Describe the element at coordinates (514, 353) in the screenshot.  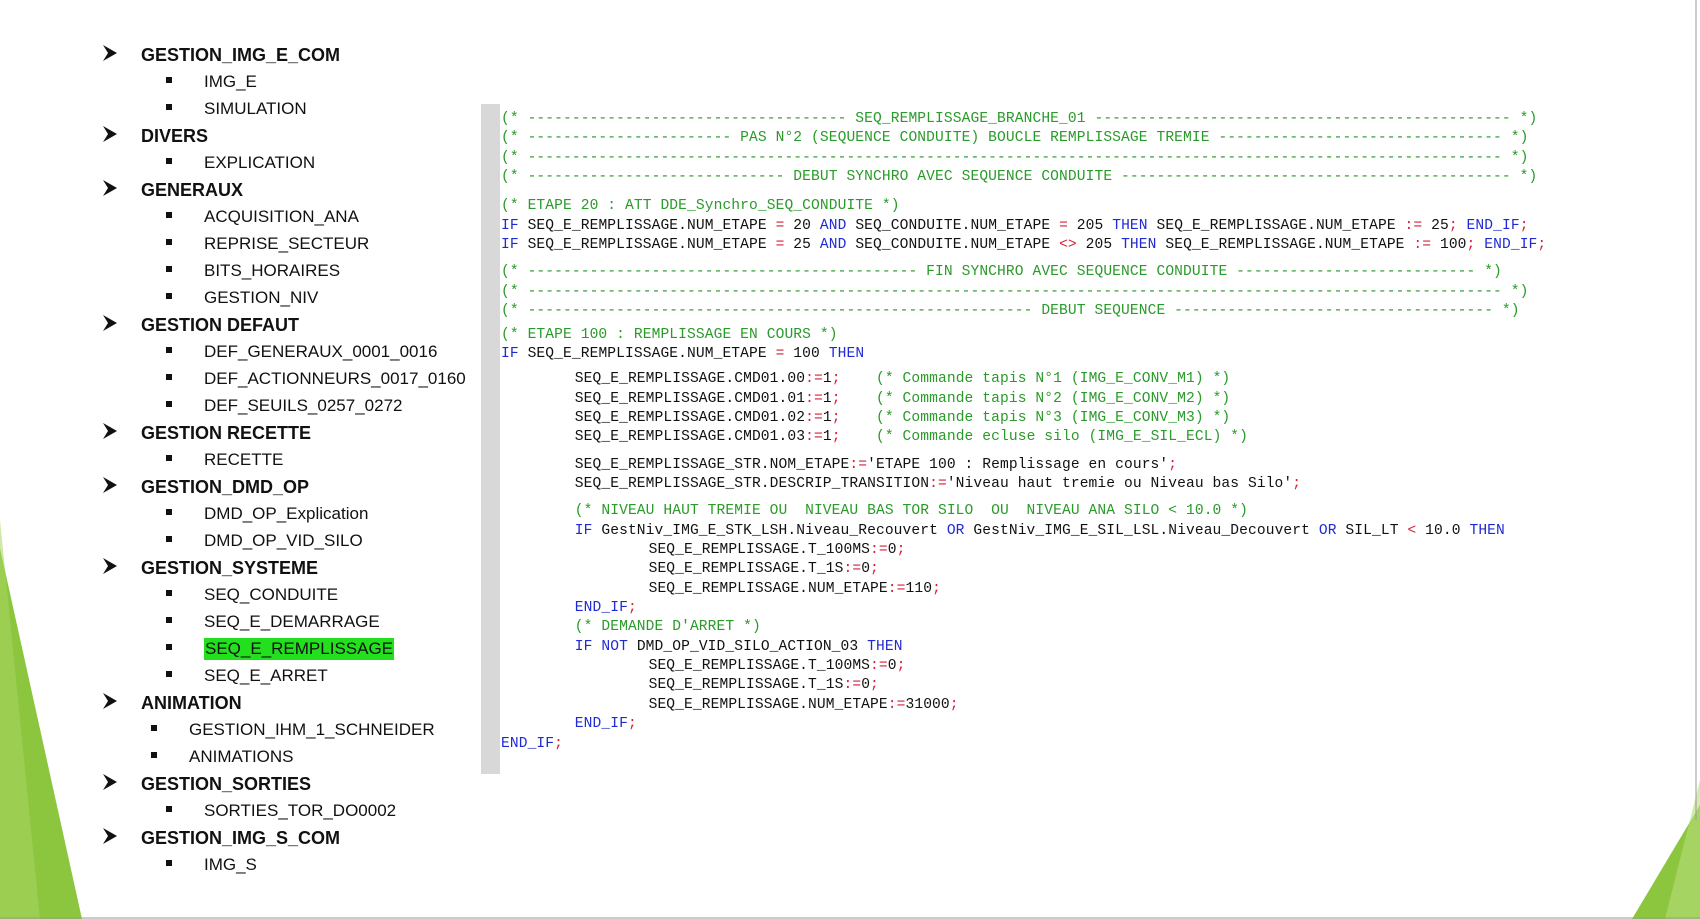
I see `code-keyword: IF` at that location.